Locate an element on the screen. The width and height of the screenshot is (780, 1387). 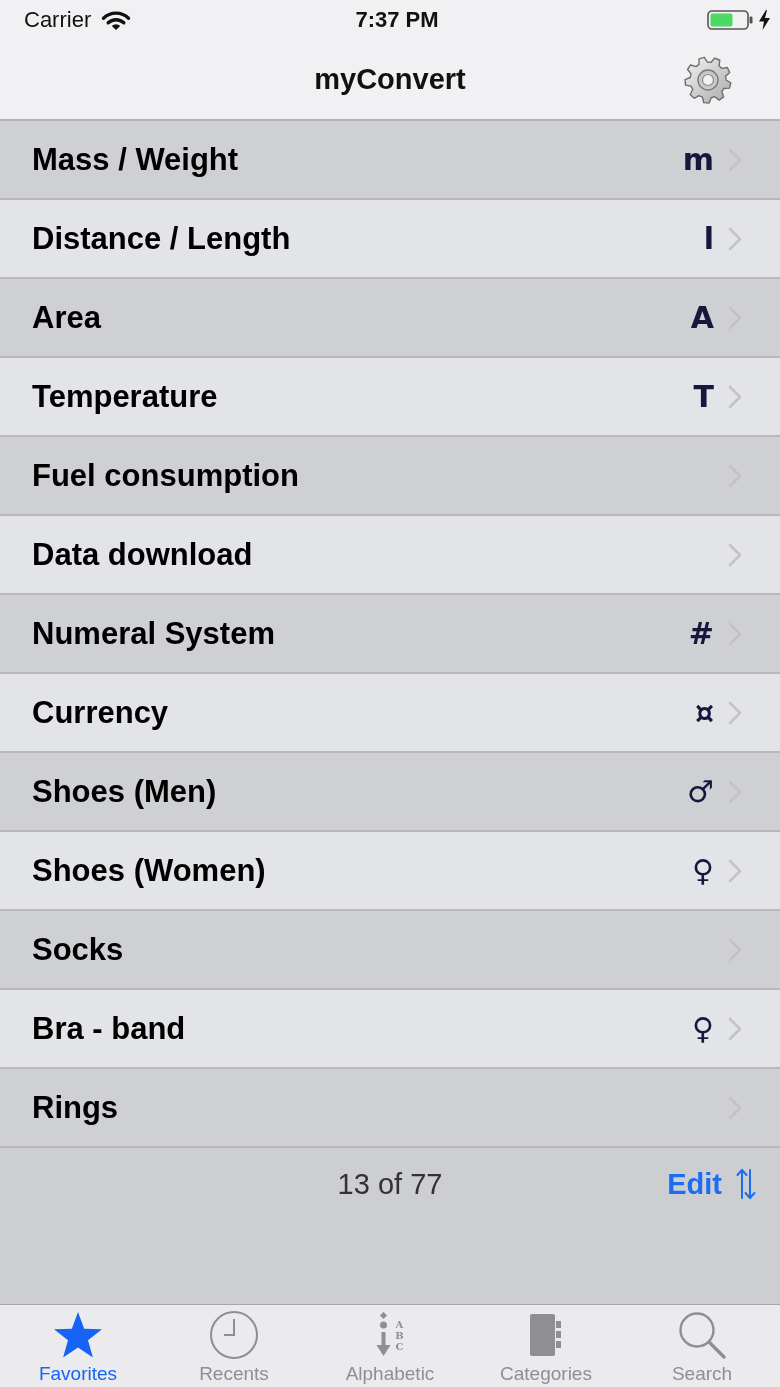
unit-symbol: # is located at coordinates (701, 633).